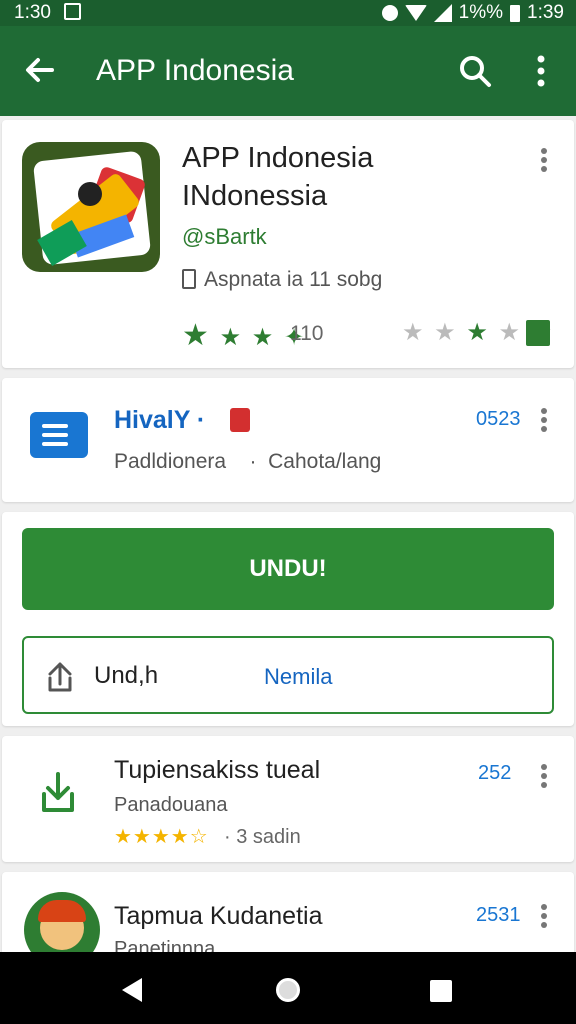 The width and height of the screenshot is (576, 1024). Describe the element at coordinates (298, 677) in the screenshot. I see `secondary-action-link: Nemila` at that location.